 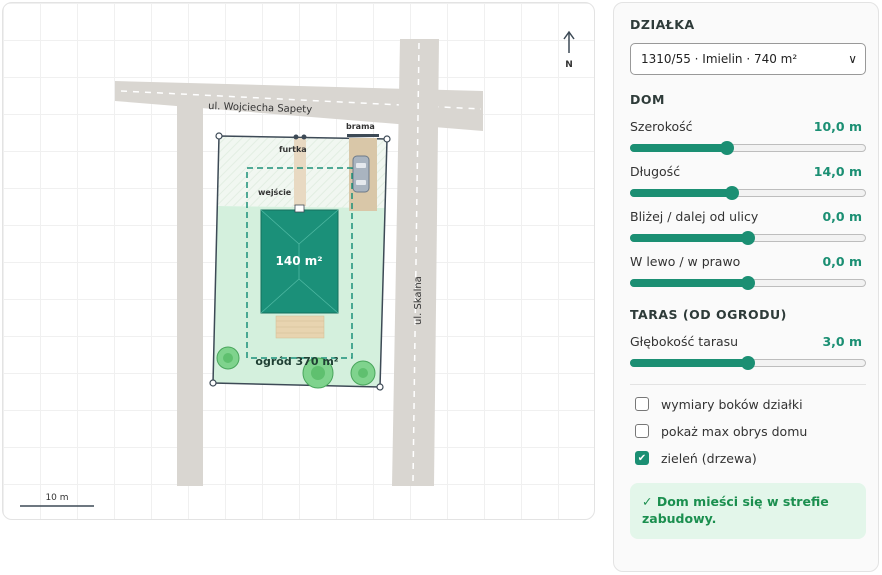 I want to click on scale-label: 10 m, so click(x=56, y=498).